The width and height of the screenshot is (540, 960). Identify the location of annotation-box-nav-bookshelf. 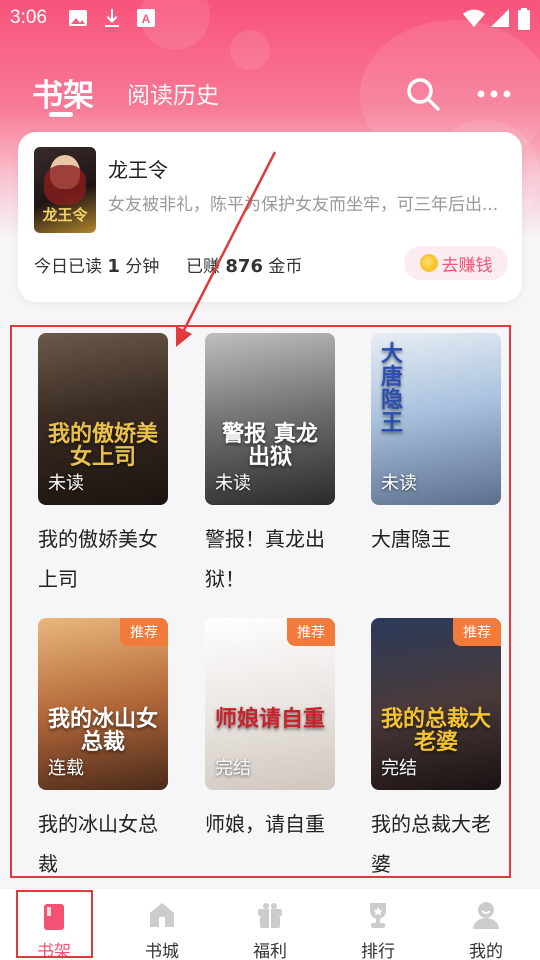
(54, 924).